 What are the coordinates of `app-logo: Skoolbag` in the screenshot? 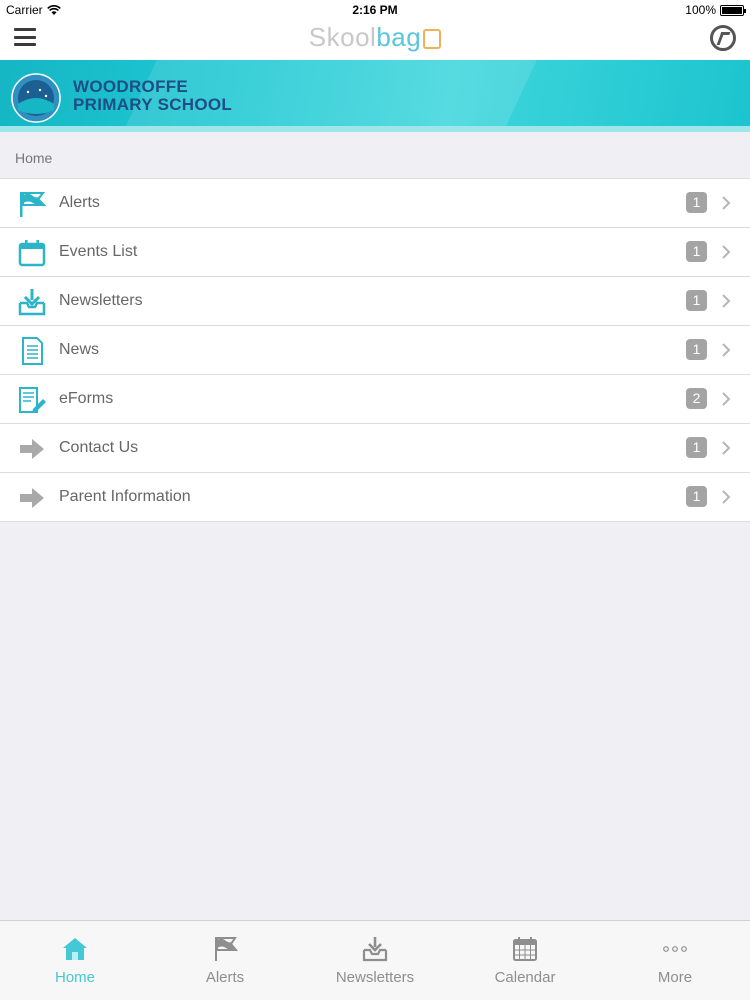 It's located at (375, 37).